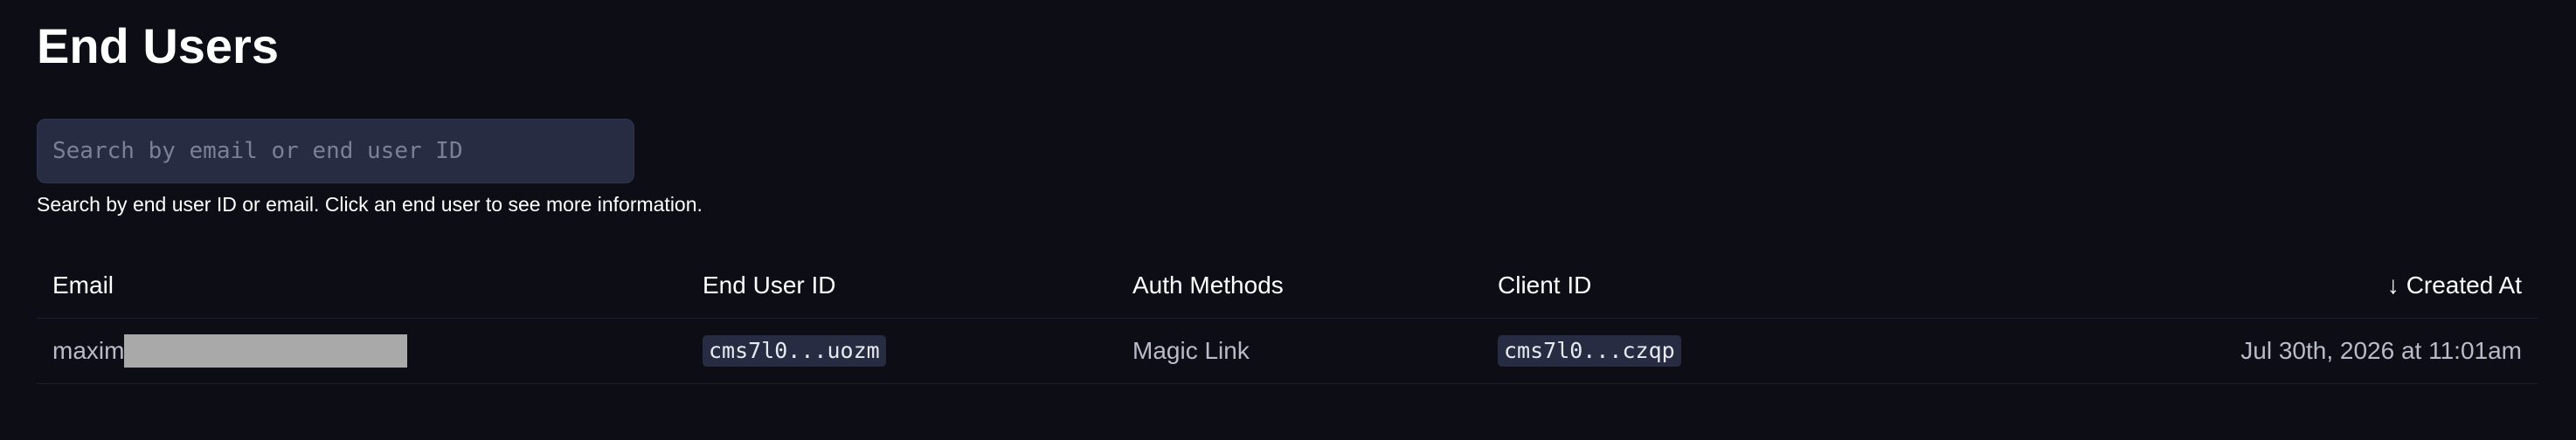 The image size is (2576, 440). Describe the element at coordinates (83, 286) in the screenshot. I see `column-header-email: Email` at that location.